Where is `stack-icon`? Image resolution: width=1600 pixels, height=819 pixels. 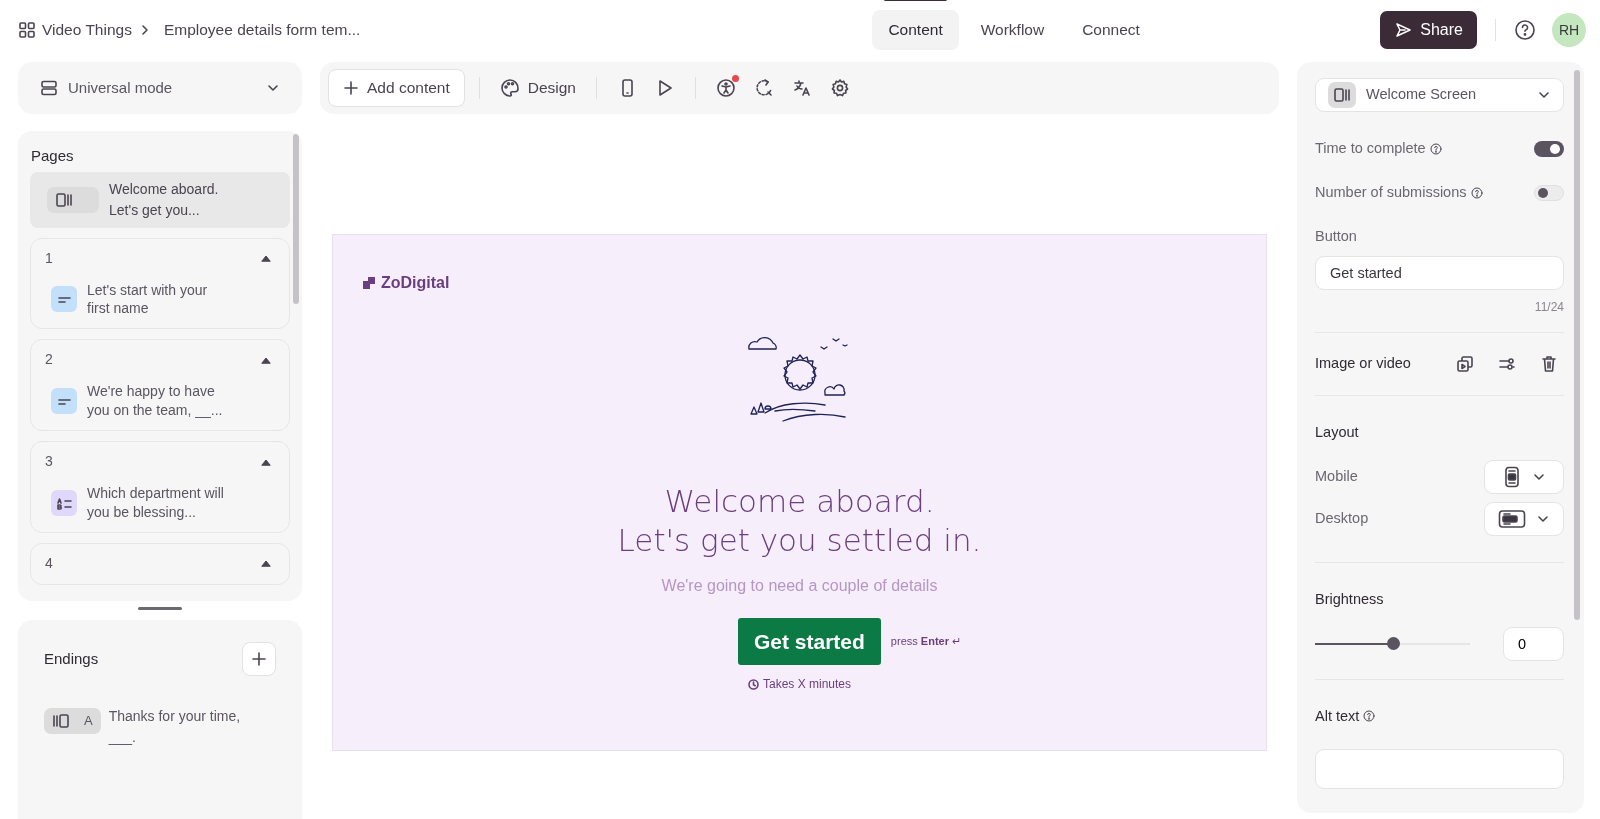 stack-icon is located at coordinates (49, 88).